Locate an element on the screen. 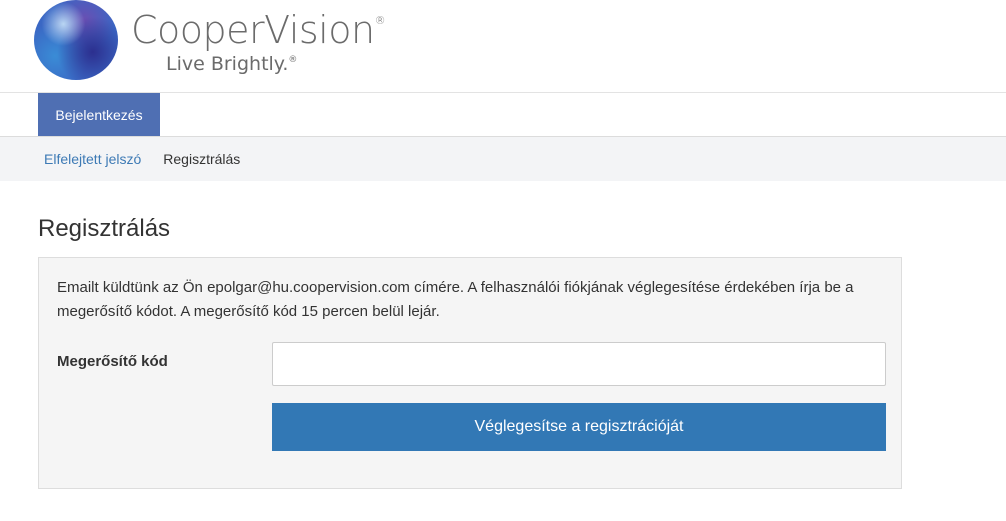 Image resolution: width=1006 pixels, height=521 pixels. page-title: Regisztrálás is located at coordinates (104, 228).